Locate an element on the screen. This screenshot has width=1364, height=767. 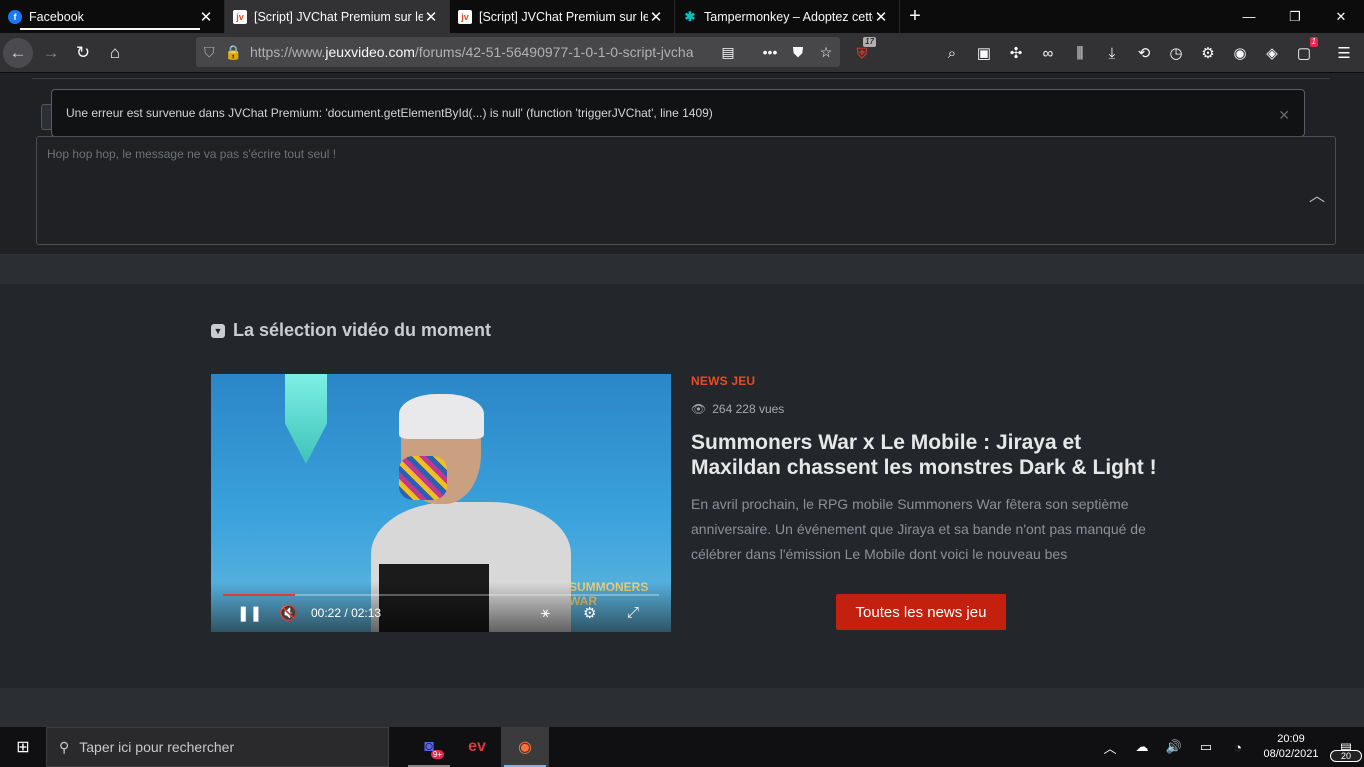
battery-icon: ▭ is located at coordinates (1206, 747).